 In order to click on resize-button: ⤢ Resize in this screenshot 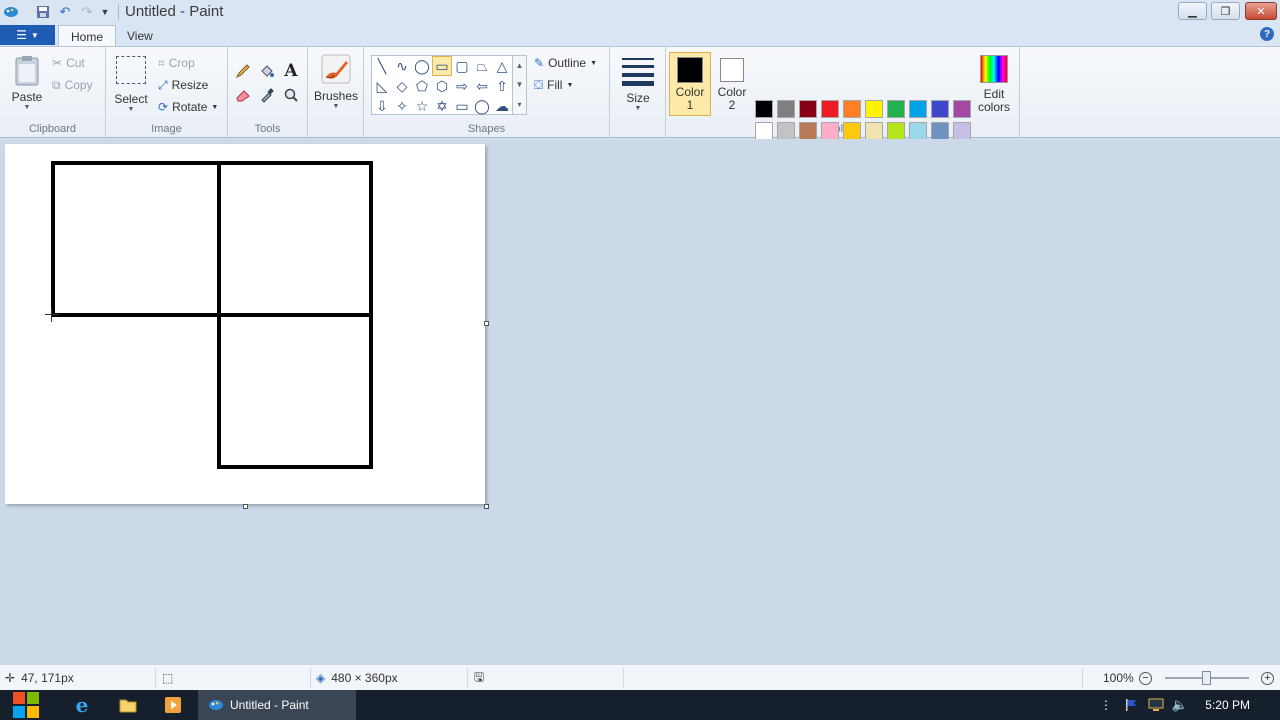, I will do `click(183, 85)`.